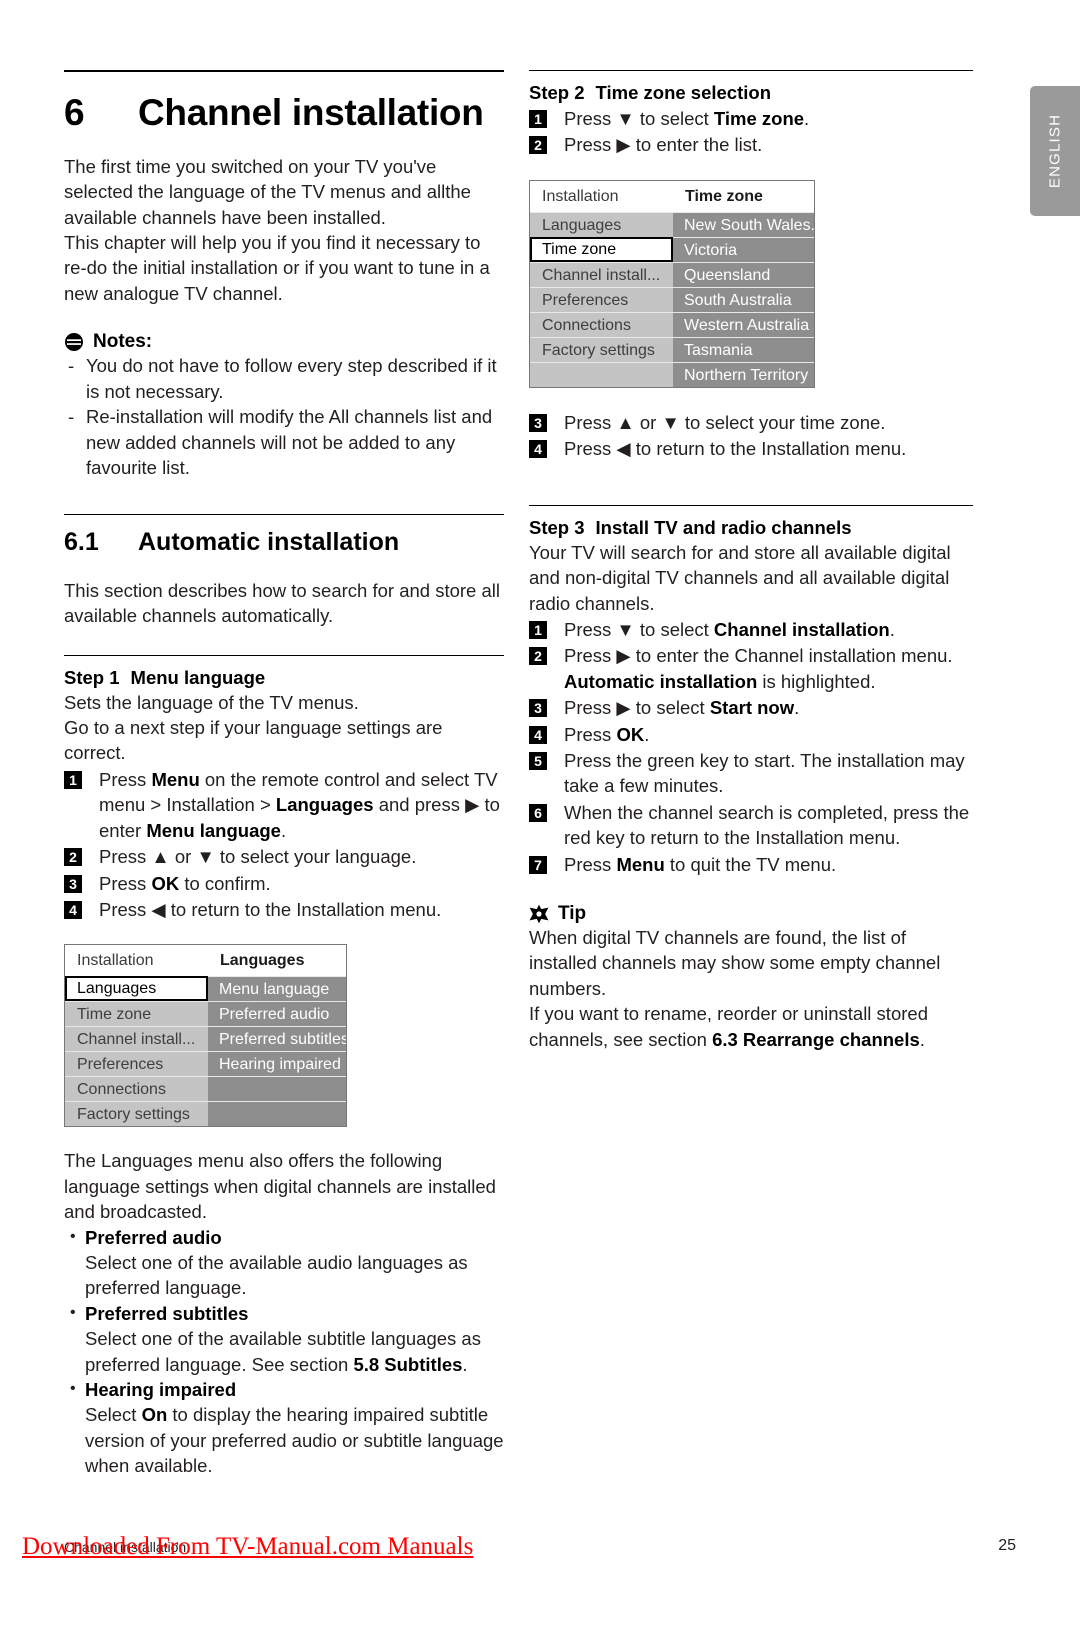 Image resolution: width=1080 pixels, height=1627 pixels. What do you see at coordinates (538, 656) in the screenshot?
I see `step-number-badge: 2` at bounding box center [538, 656].